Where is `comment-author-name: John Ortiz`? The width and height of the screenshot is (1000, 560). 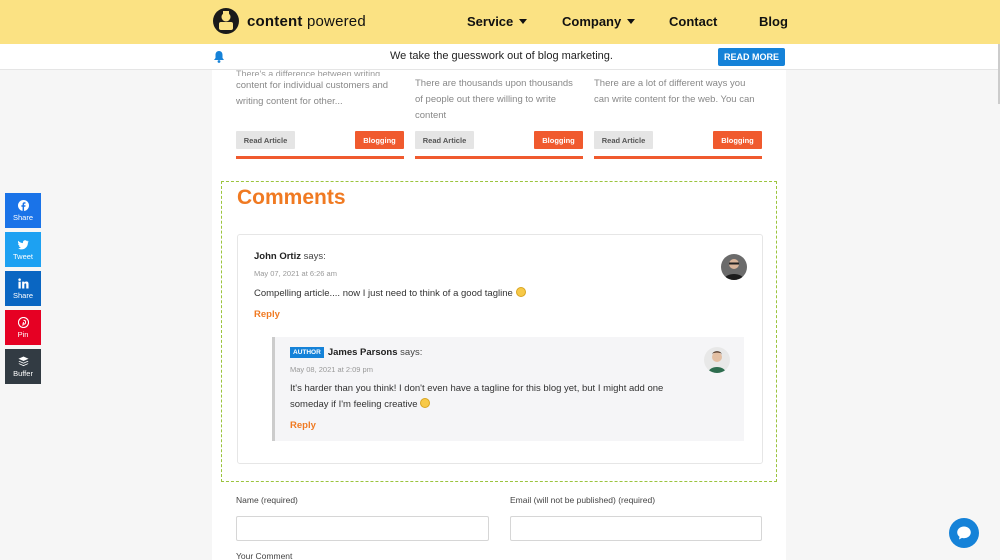
comment-author-name: John Ortiz is located at coordinates (277, 256).